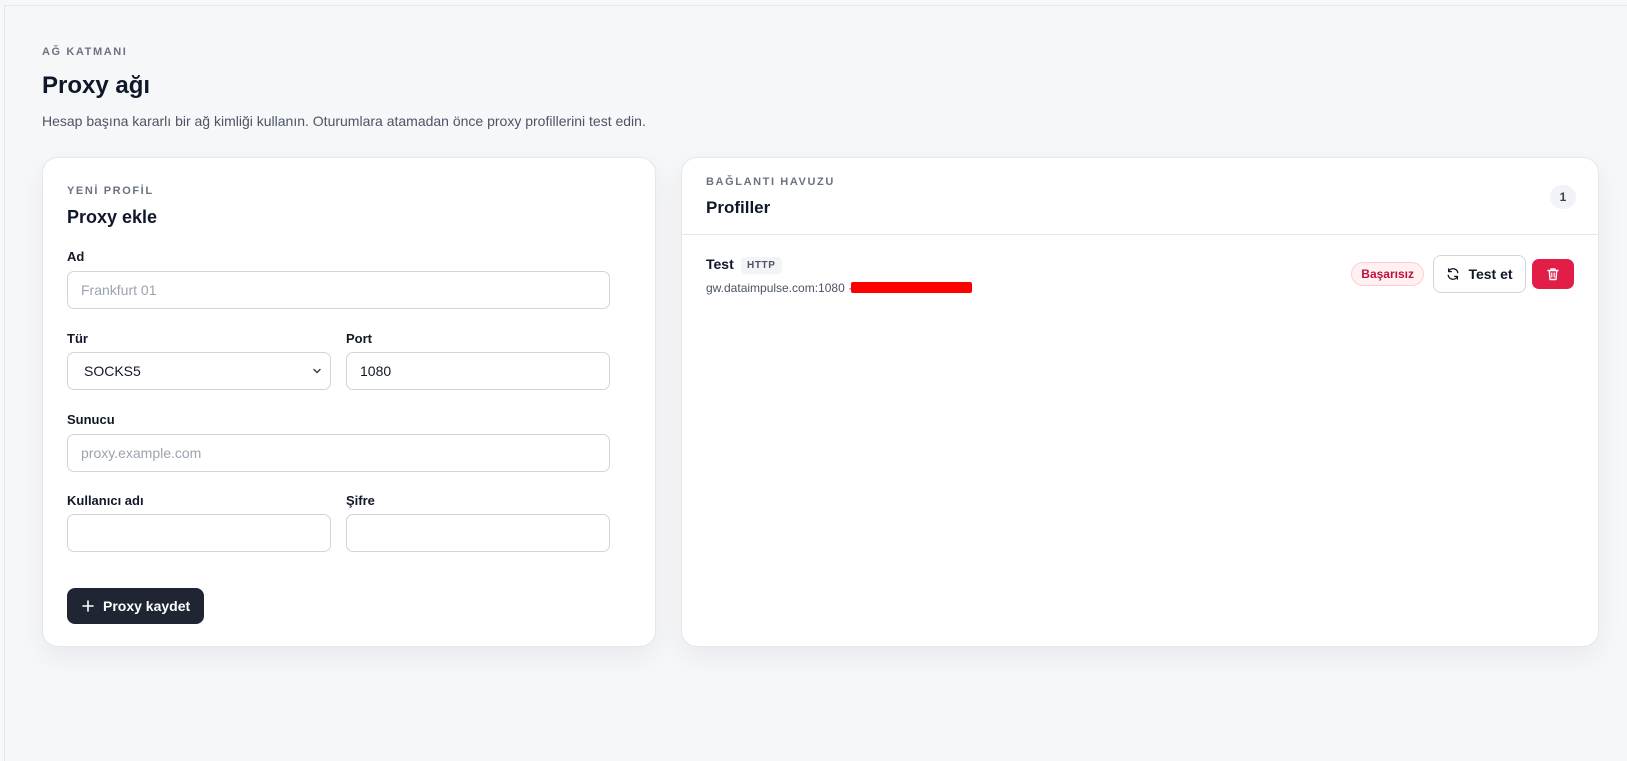 This screenshot has height=761, width=1627. I want to click on trash-icon, so click(1553, 274).